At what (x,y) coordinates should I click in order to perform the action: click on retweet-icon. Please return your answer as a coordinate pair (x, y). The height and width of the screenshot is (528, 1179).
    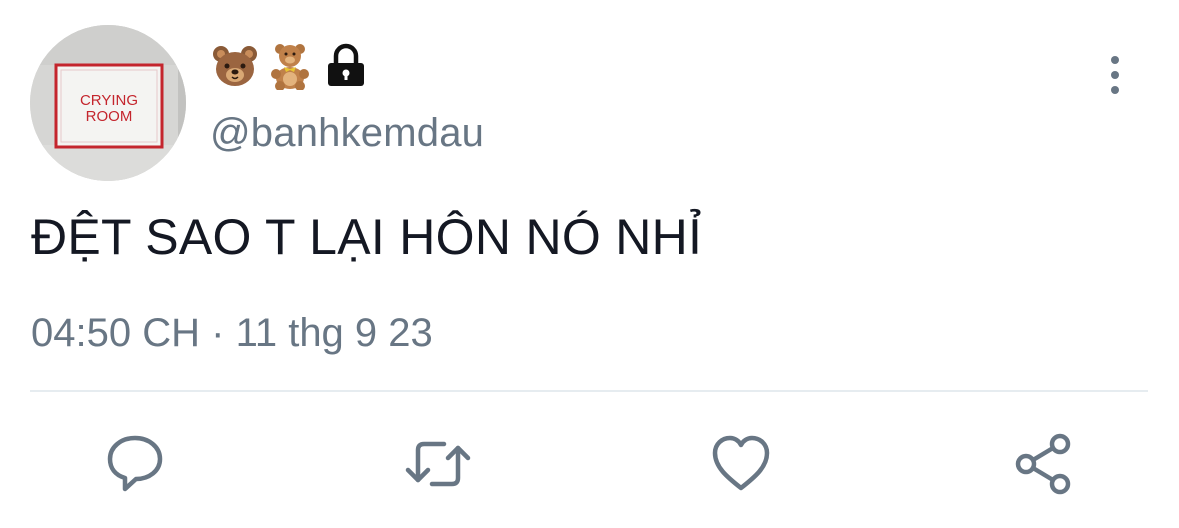
    Looking at the image, I should click on (438, 464).